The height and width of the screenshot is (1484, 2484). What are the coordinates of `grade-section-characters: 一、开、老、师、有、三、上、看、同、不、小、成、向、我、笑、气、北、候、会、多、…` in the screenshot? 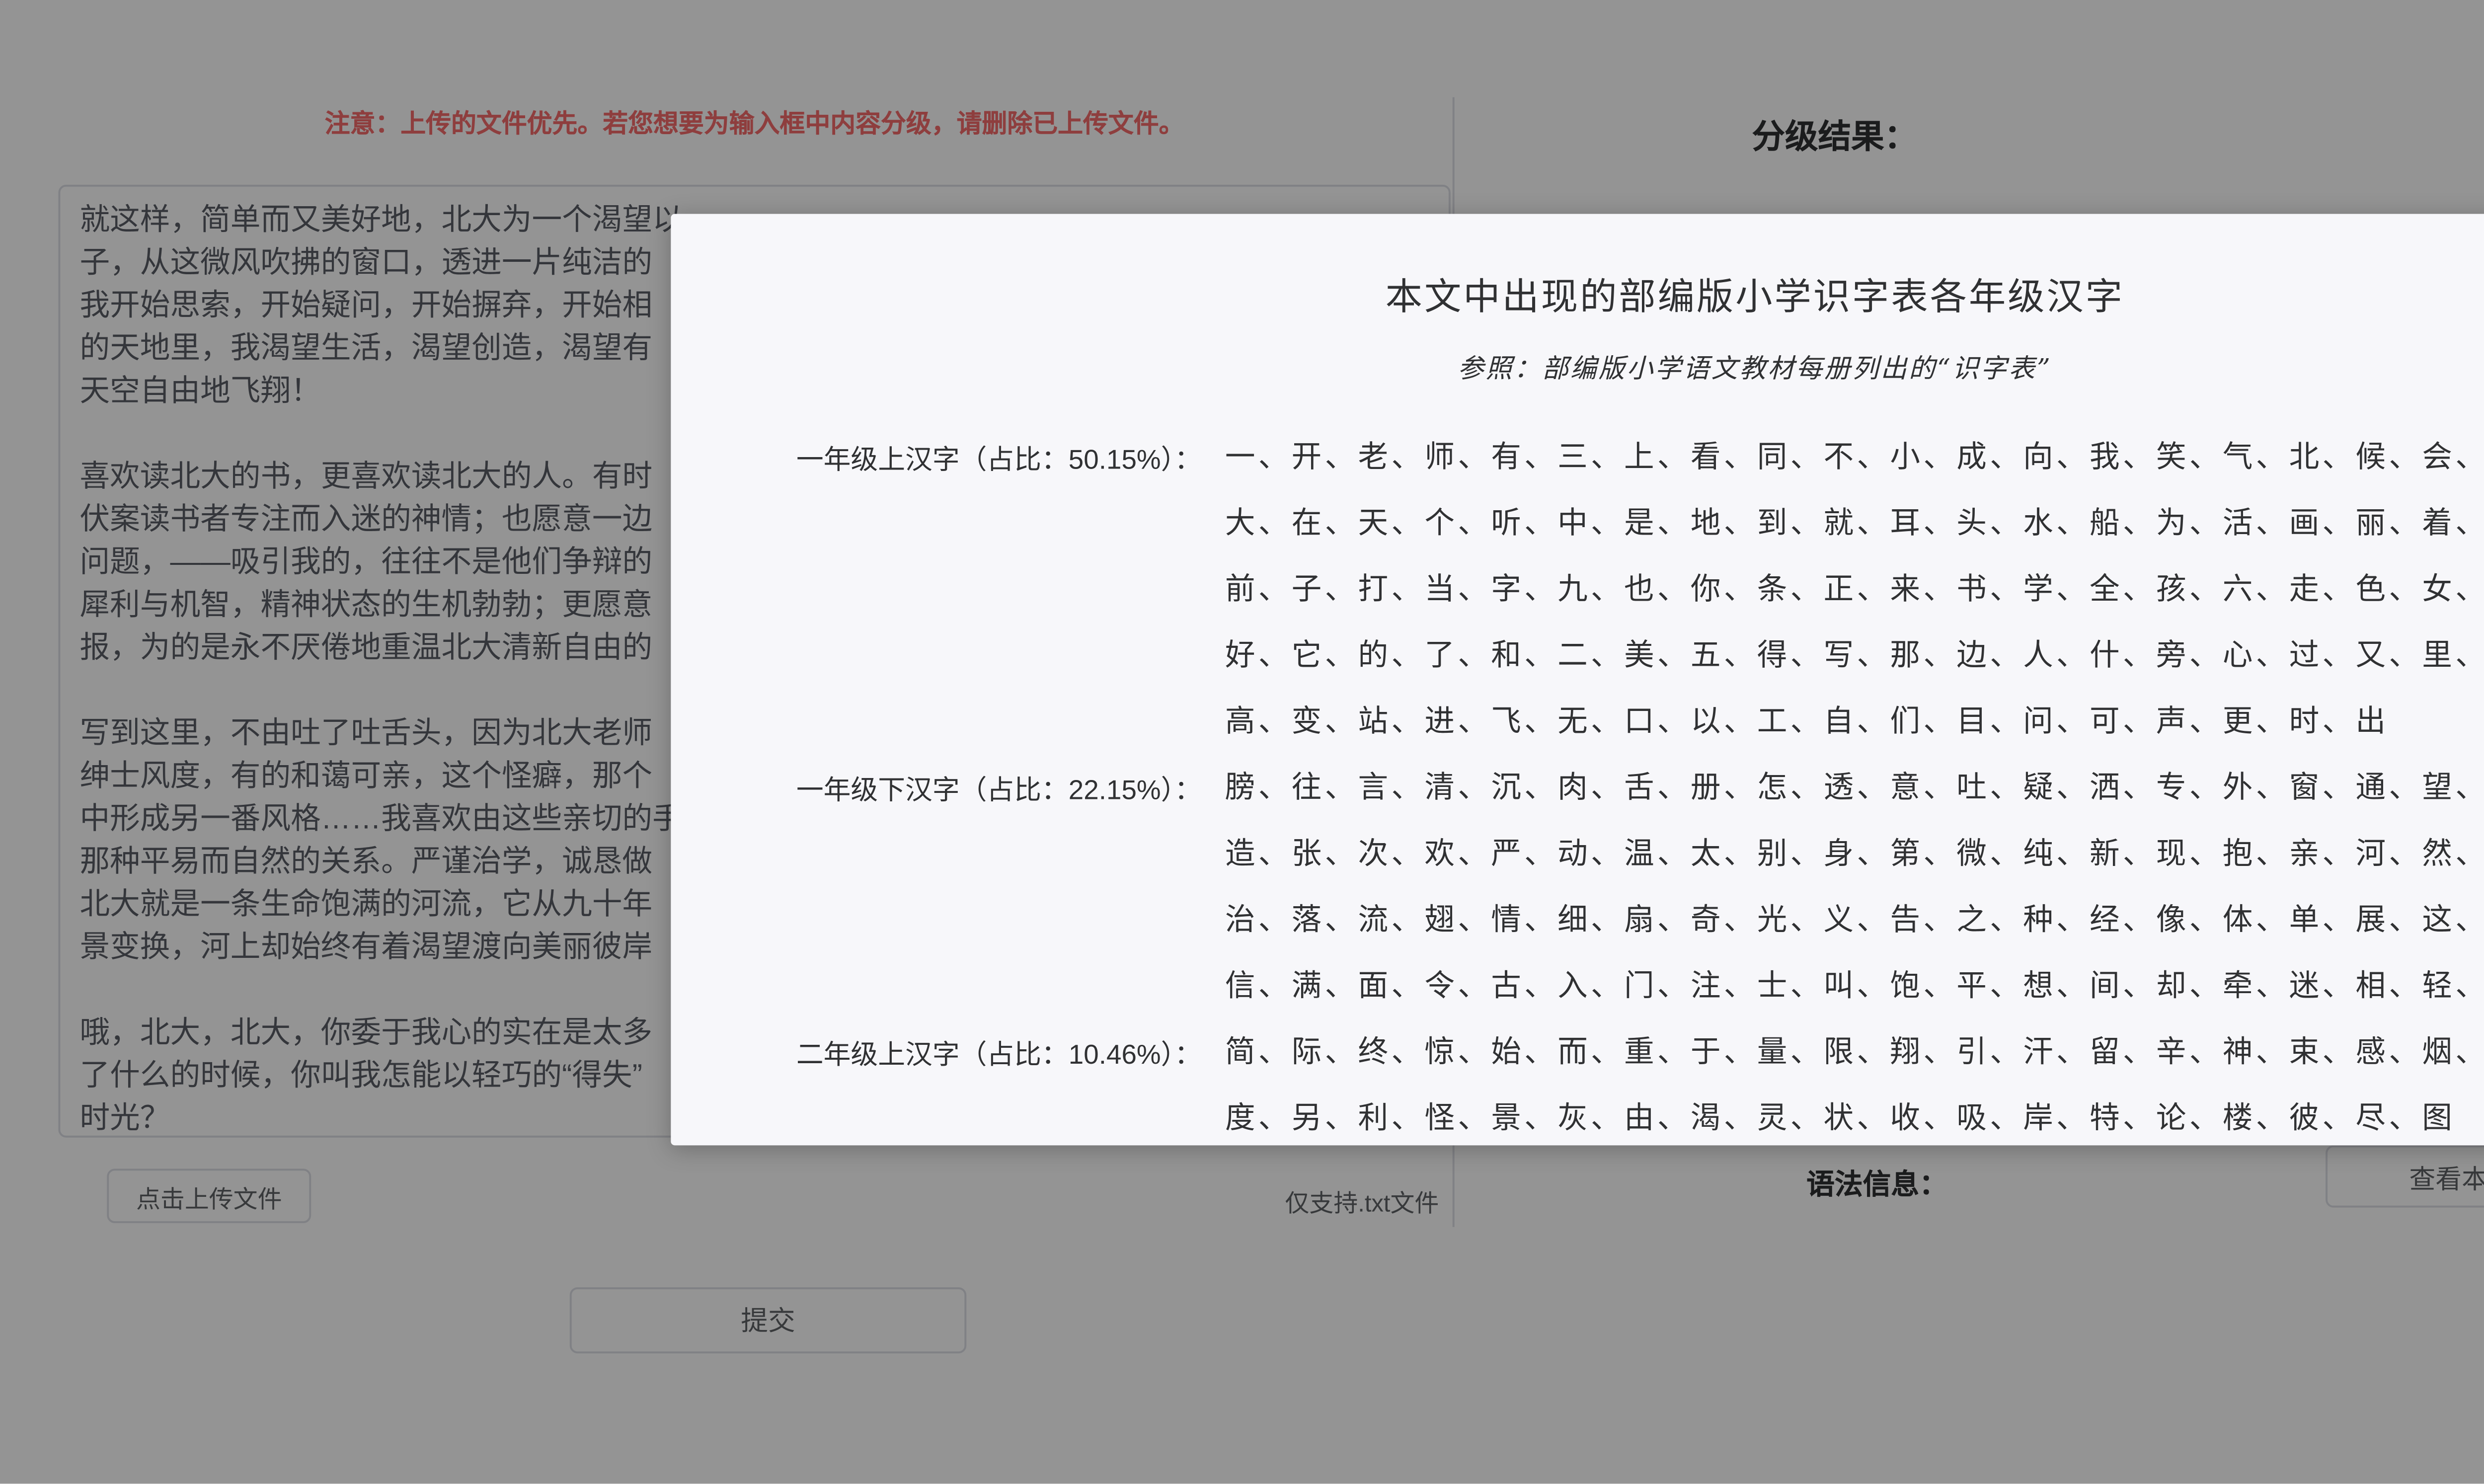 It's located at (1854, 590).